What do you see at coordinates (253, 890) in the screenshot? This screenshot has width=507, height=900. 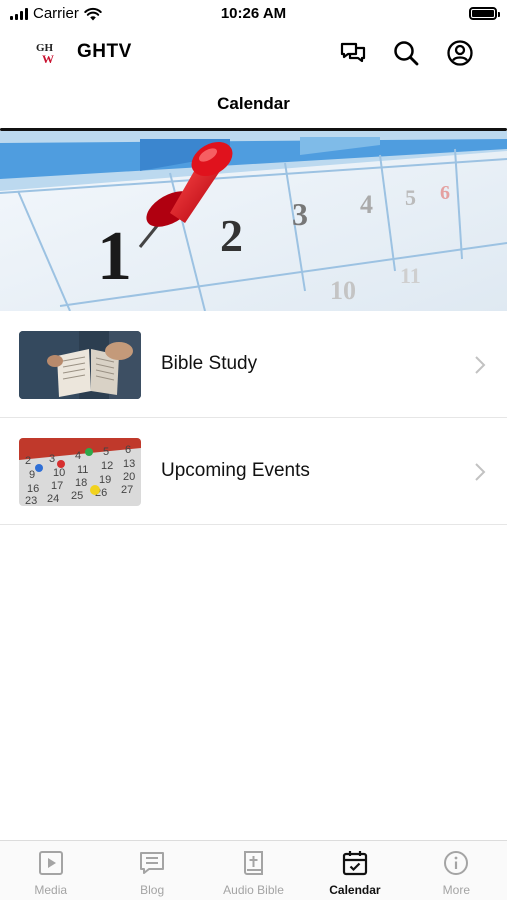 I see `tab-label: Audio Bible` at bounding box center [253, 890].